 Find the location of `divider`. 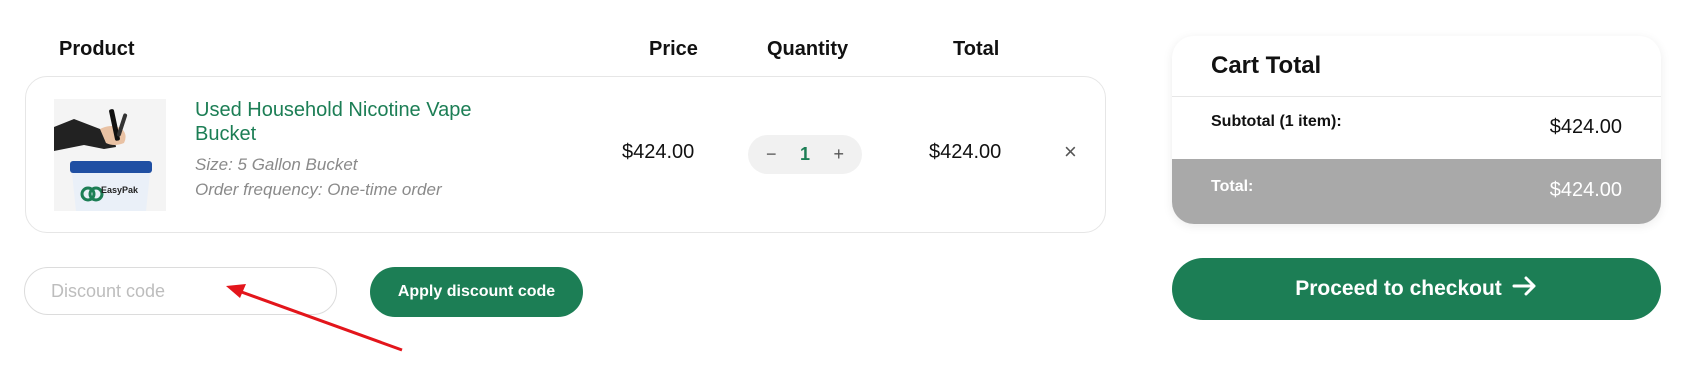

divider is located at coordinates (1416, 96).